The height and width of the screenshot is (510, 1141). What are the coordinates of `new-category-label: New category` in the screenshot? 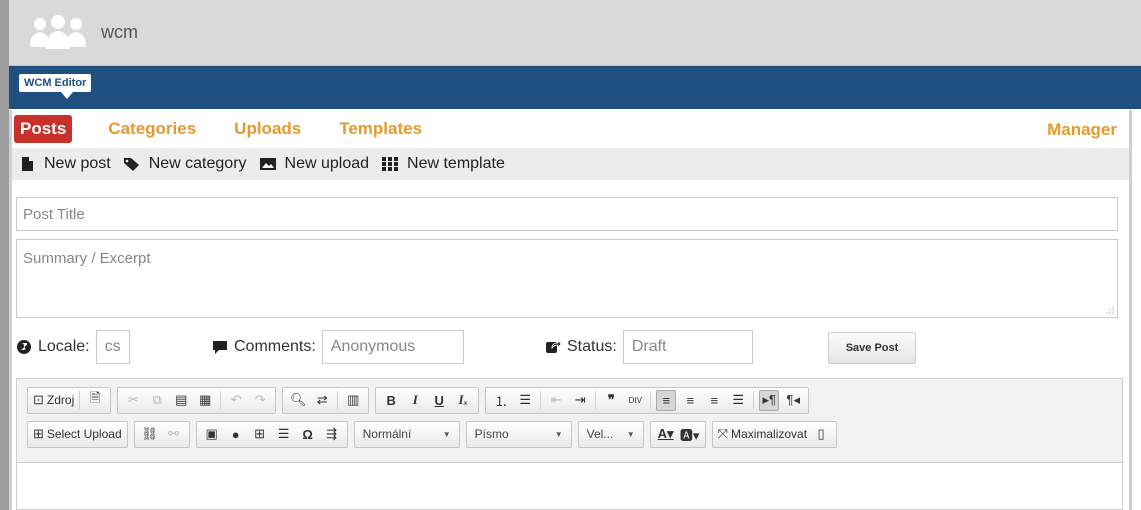 It's located at (197, 163).